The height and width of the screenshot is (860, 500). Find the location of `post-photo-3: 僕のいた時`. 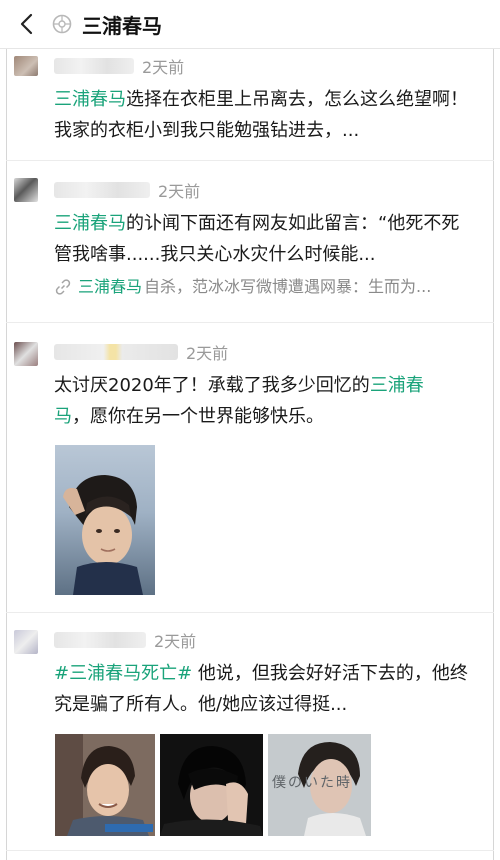

post-photo-3: 僕のいた時 is located at coordinates (319, 785).